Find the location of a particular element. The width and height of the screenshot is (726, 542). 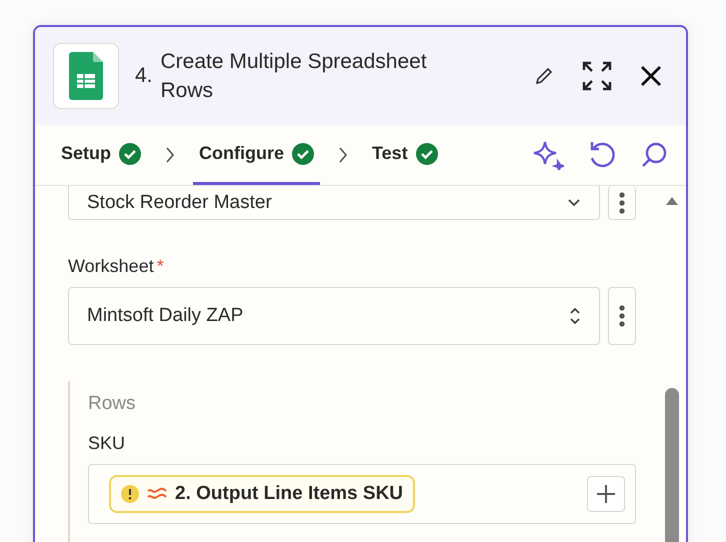

dropdown-field: Mintsoft Daily ZAP is located at coordinates (334, 316).